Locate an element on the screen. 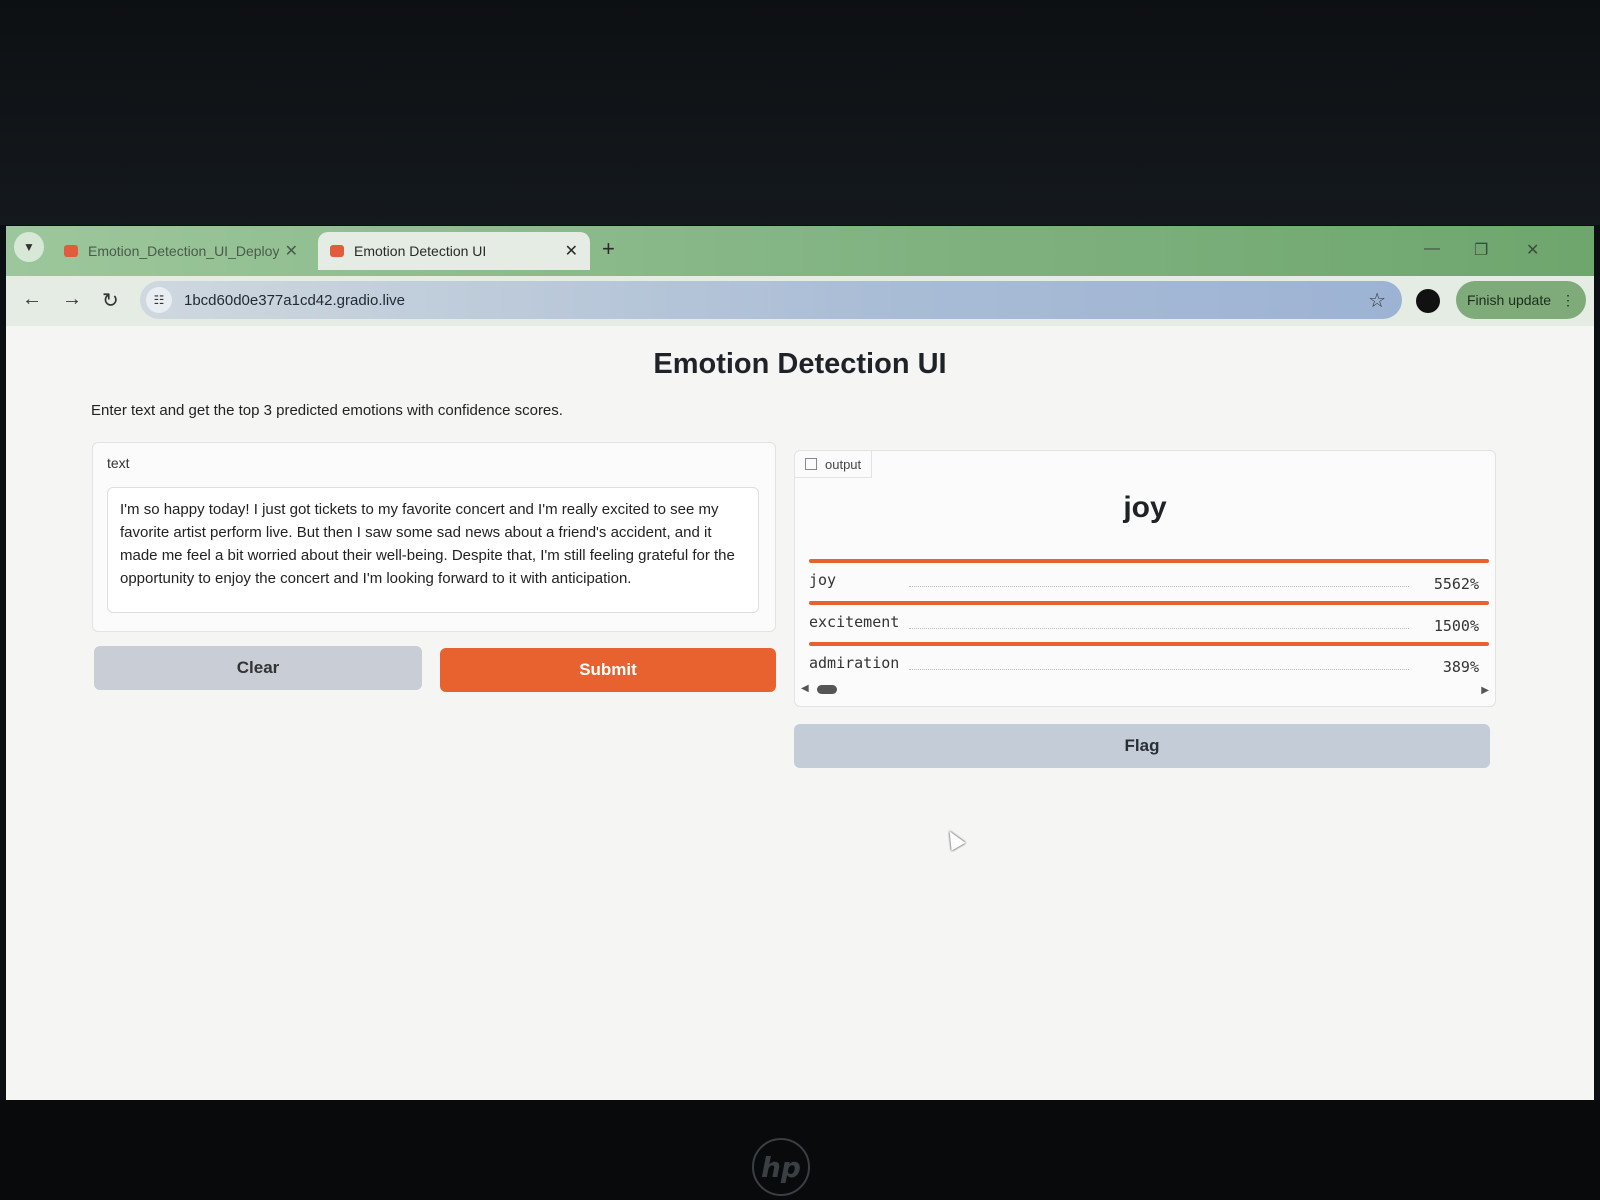  gradio-favicon-icon is located at coordinates (337, 251).